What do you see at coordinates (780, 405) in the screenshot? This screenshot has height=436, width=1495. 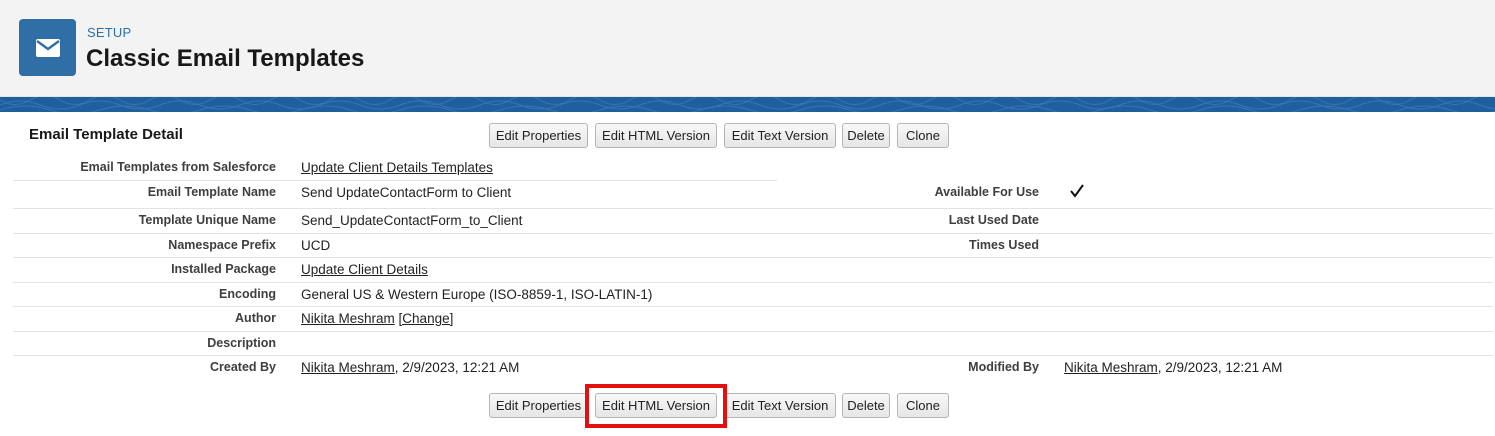 I see `edit-text-version-button-bottom: Edit Text Version` at bounding box center [780, 405].